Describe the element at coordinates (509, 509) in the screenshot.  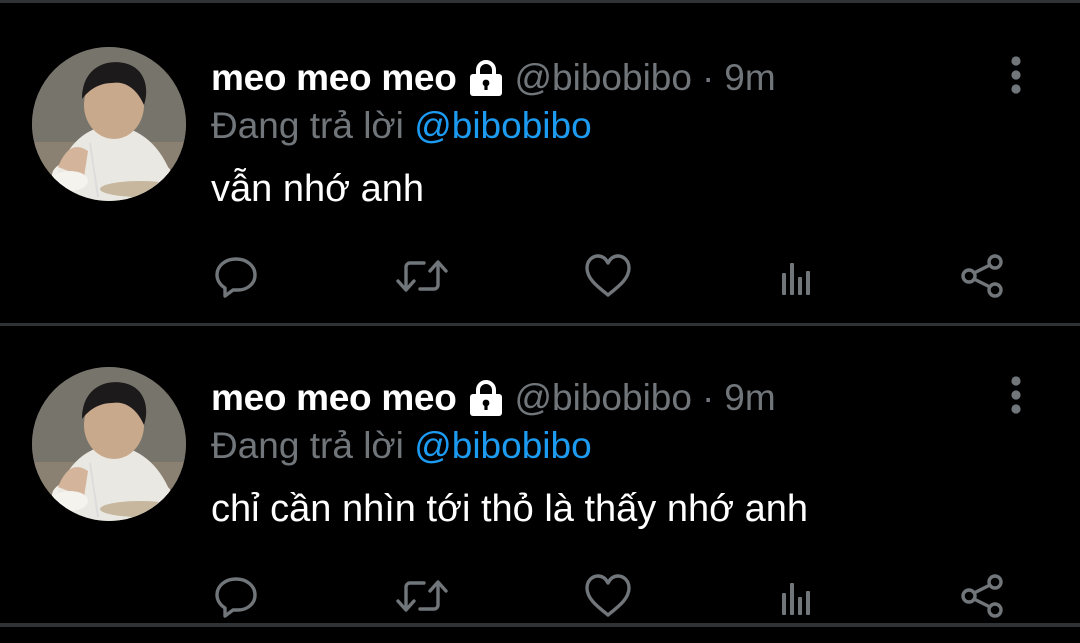
I see `tweet-text: chỉ cần nhìn tới thỏ là thấy nhớ anh` at that location.